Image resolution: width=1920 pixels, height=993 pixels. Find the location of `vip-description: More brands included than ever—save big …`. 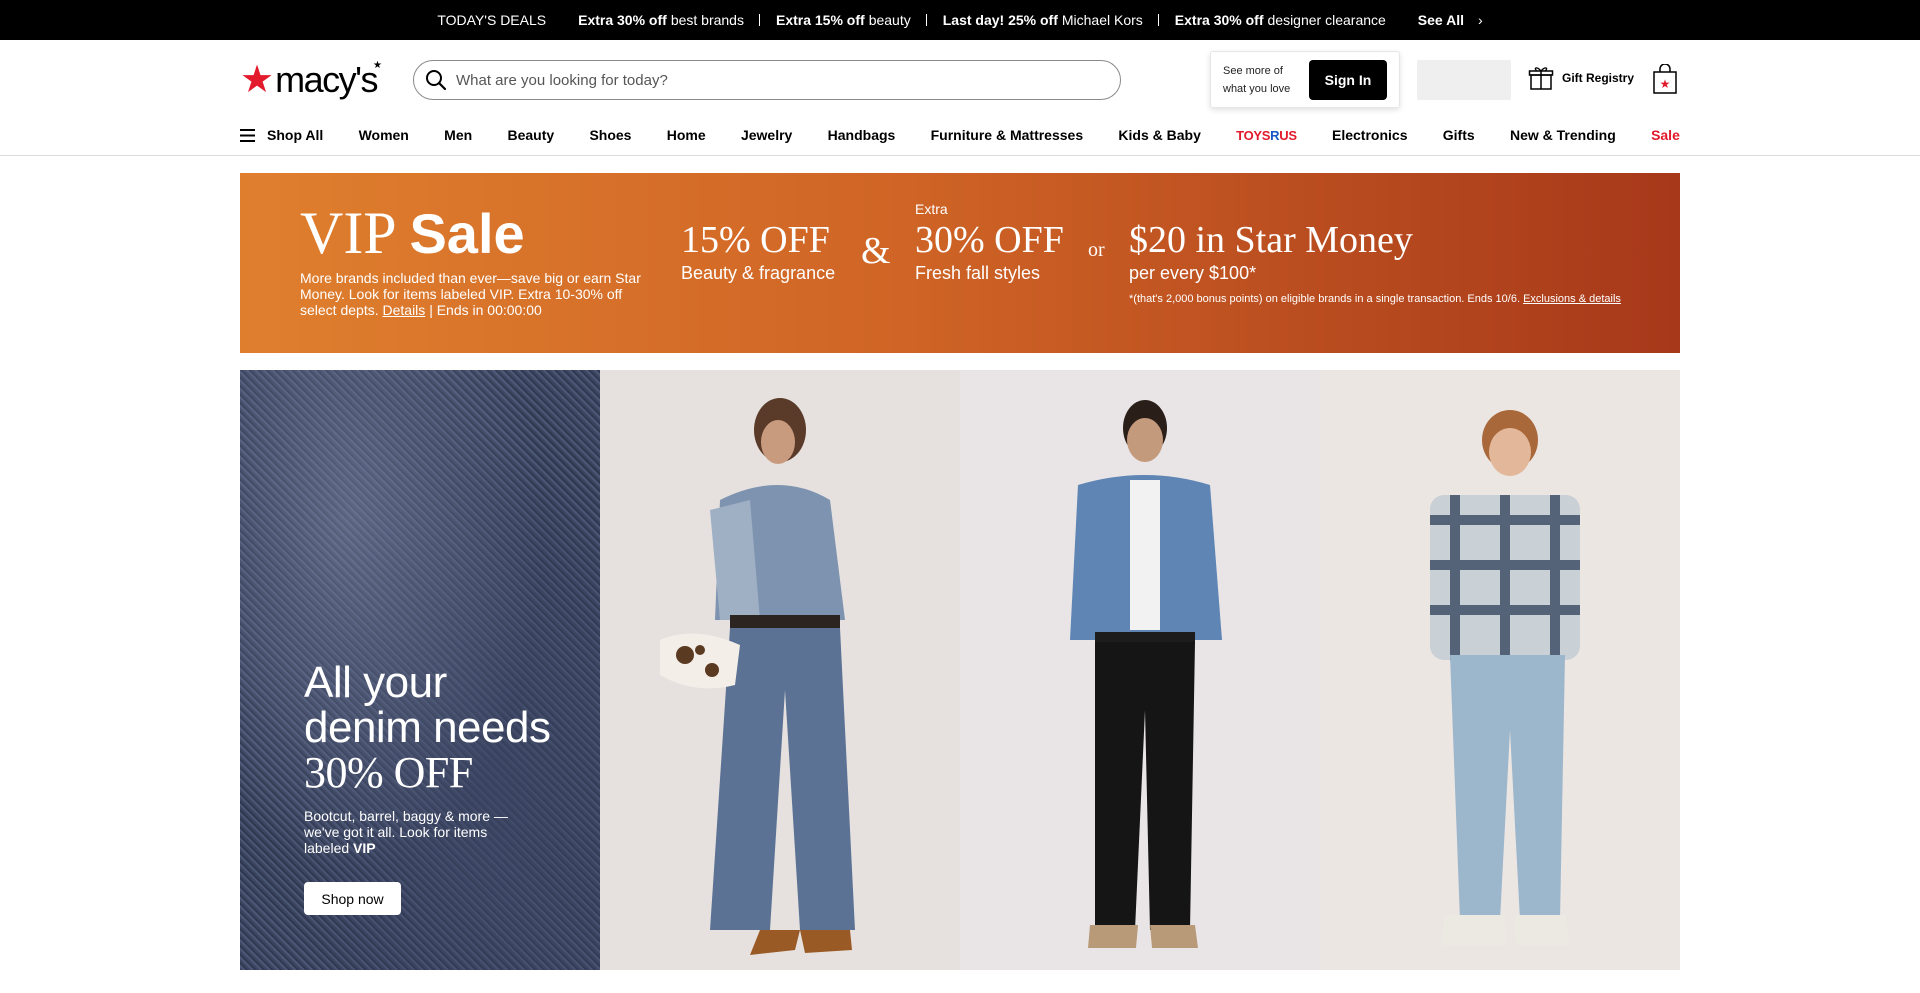

vip-description: More brands included than ever—save big … is located at coordinates (470, 294).